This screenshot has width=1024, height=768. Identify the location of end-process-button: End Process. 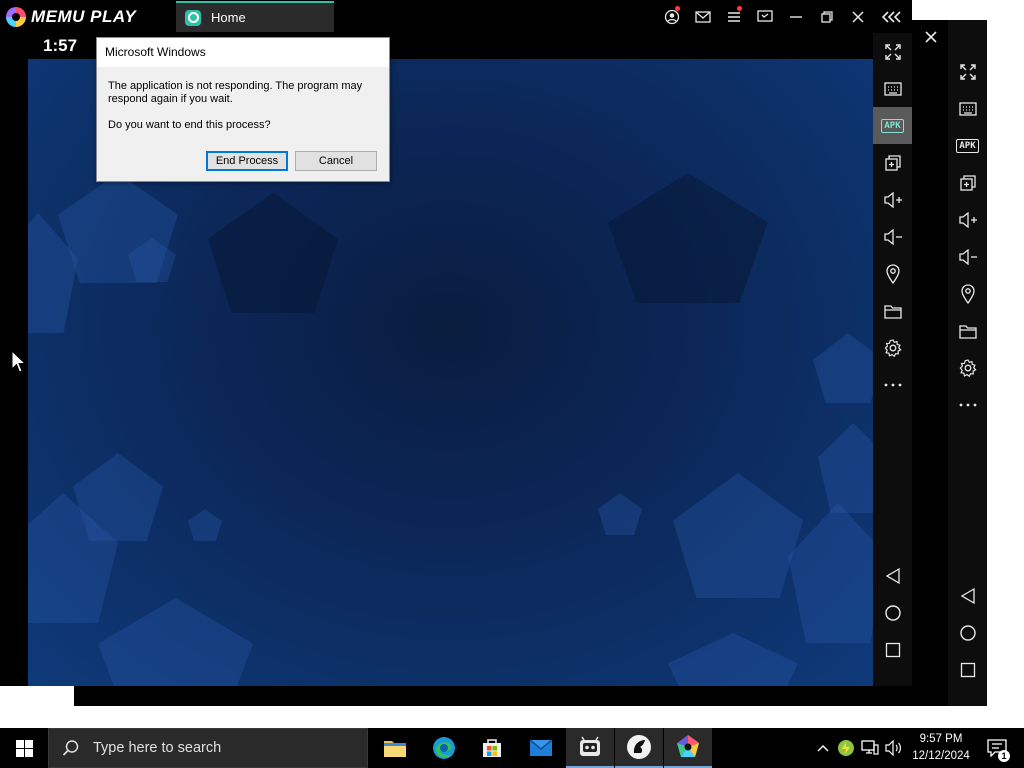
(247, 161).